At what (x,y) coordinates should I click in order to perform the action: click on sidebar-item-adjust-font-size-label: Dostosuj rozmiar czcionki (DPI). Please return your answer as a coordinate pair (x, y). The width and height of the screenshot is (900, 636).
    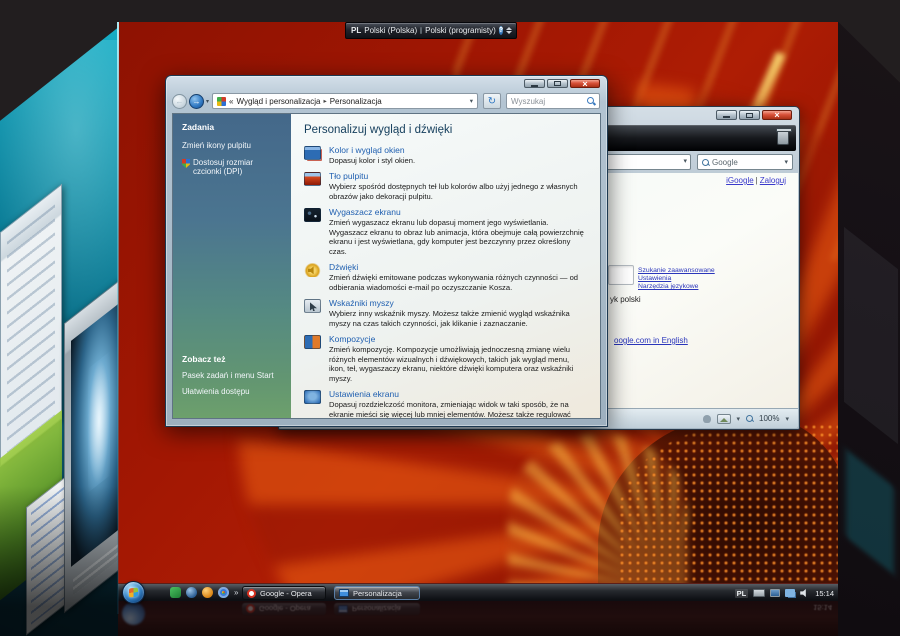
    Looking at the image, I should click on (237, 167).